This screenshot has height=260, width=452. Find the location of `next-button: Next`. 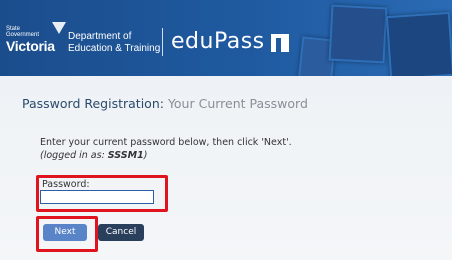

next-button: Next is located at coordinates (65, 232).